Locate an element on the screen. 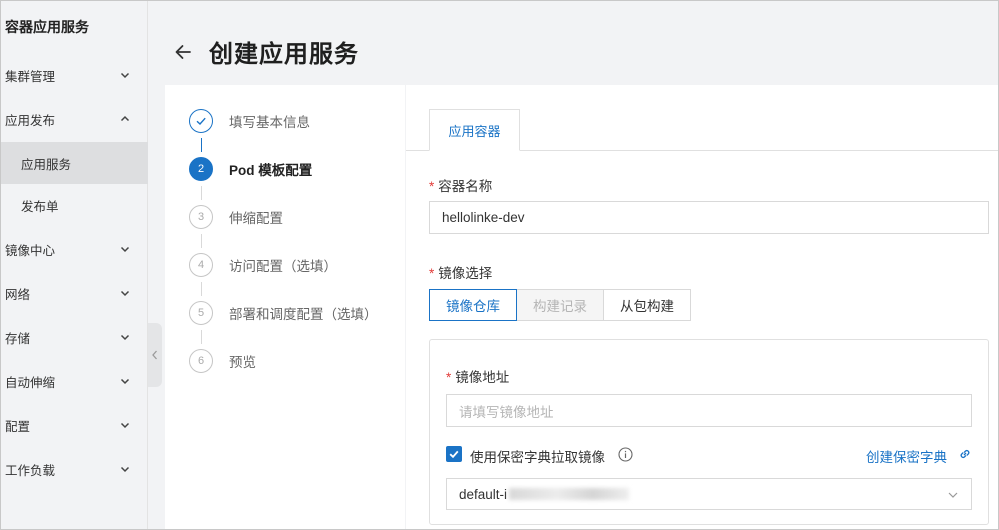 The width and height of the screenshot is (999, 530). step-label: 访问配置（选填） is located at coordinates (283, 266).